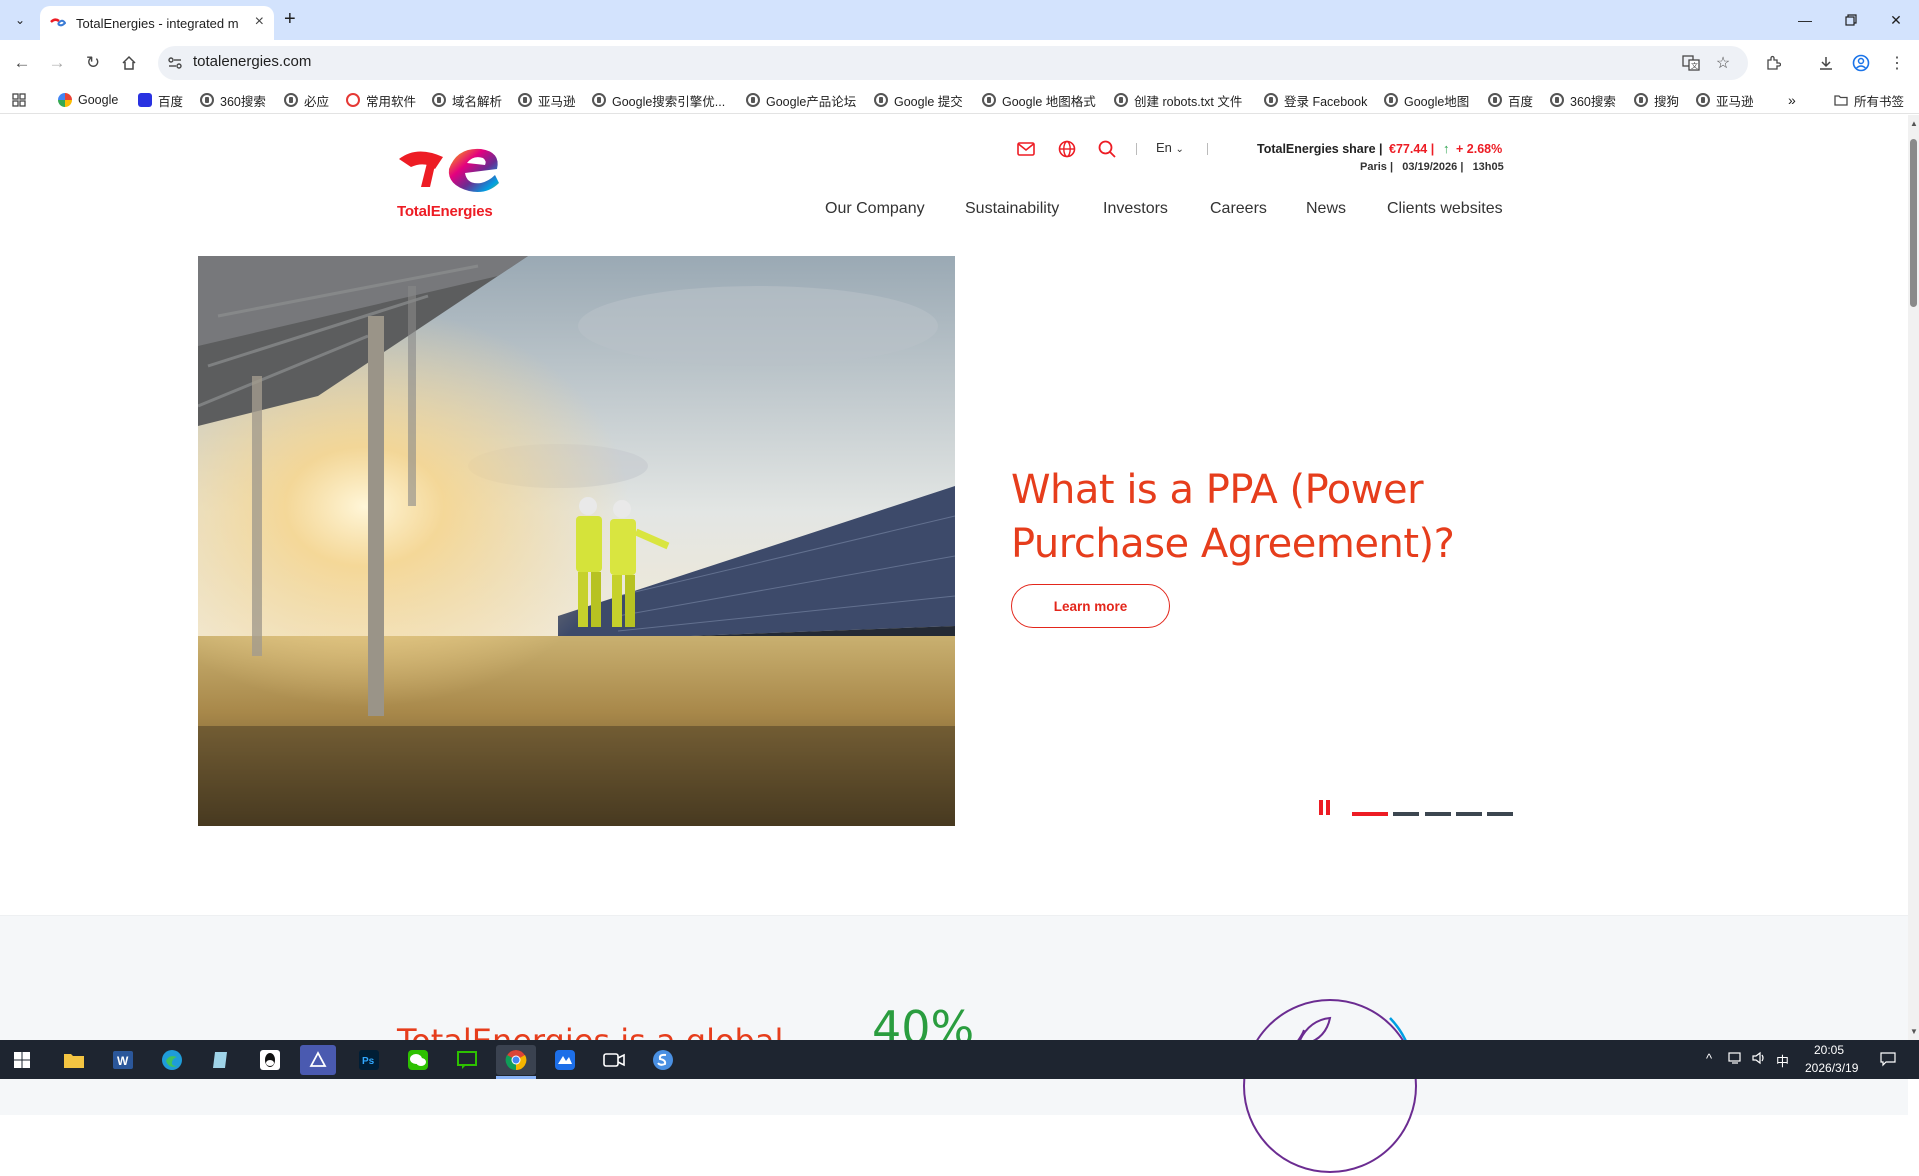 The width and height of the screenshot is (1919, 1176). I want to click on clock-time: 20:05, so click(1829, 1050).